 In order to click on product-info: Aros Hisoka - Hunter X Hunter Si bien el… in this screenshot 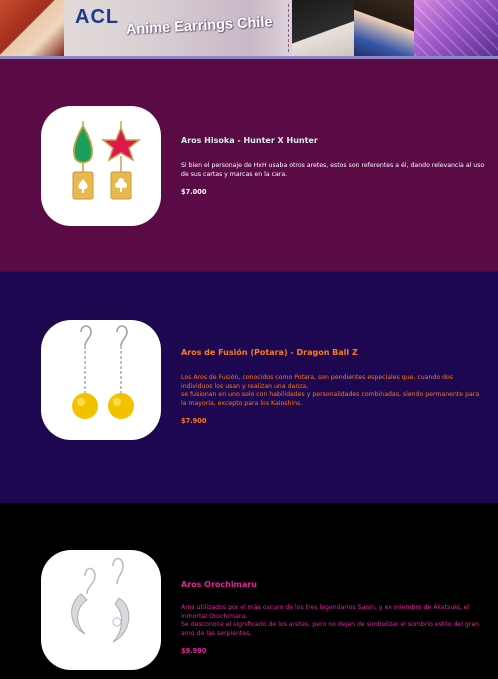, I will do `click(333, 166)`.